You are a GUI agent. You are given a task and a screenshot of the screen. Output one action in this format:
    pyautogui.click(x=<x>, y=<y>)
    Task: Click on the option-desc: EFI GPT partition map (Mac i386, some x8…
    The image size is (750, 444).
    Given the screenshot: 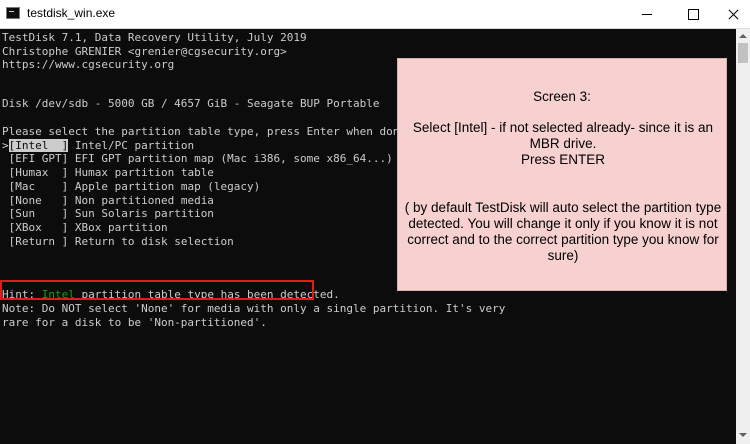 What is the action you would take?
    pyautogui.click(x=233, y=159)
    